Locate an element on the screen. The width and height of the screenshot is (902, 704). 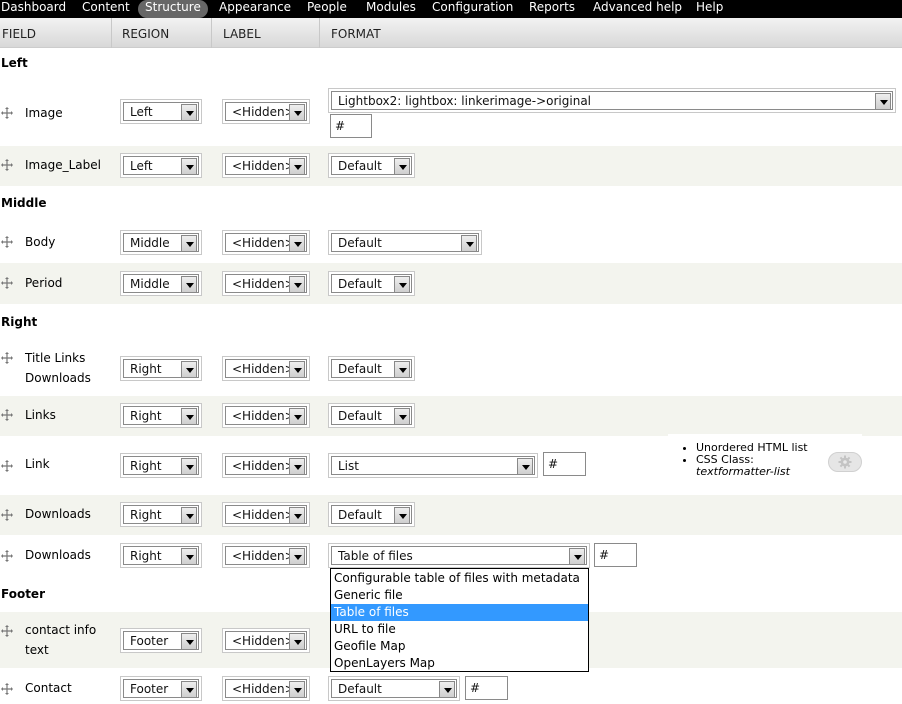
nav-dashboard: Dashboard is located at coordinates (33, 9).